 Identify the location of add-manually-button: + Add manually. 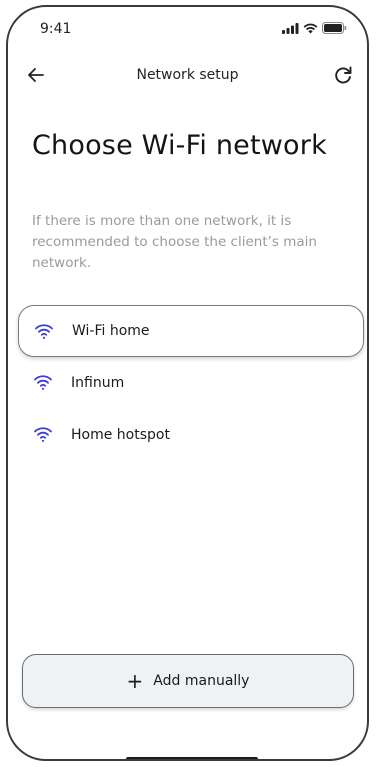
(188, 681).